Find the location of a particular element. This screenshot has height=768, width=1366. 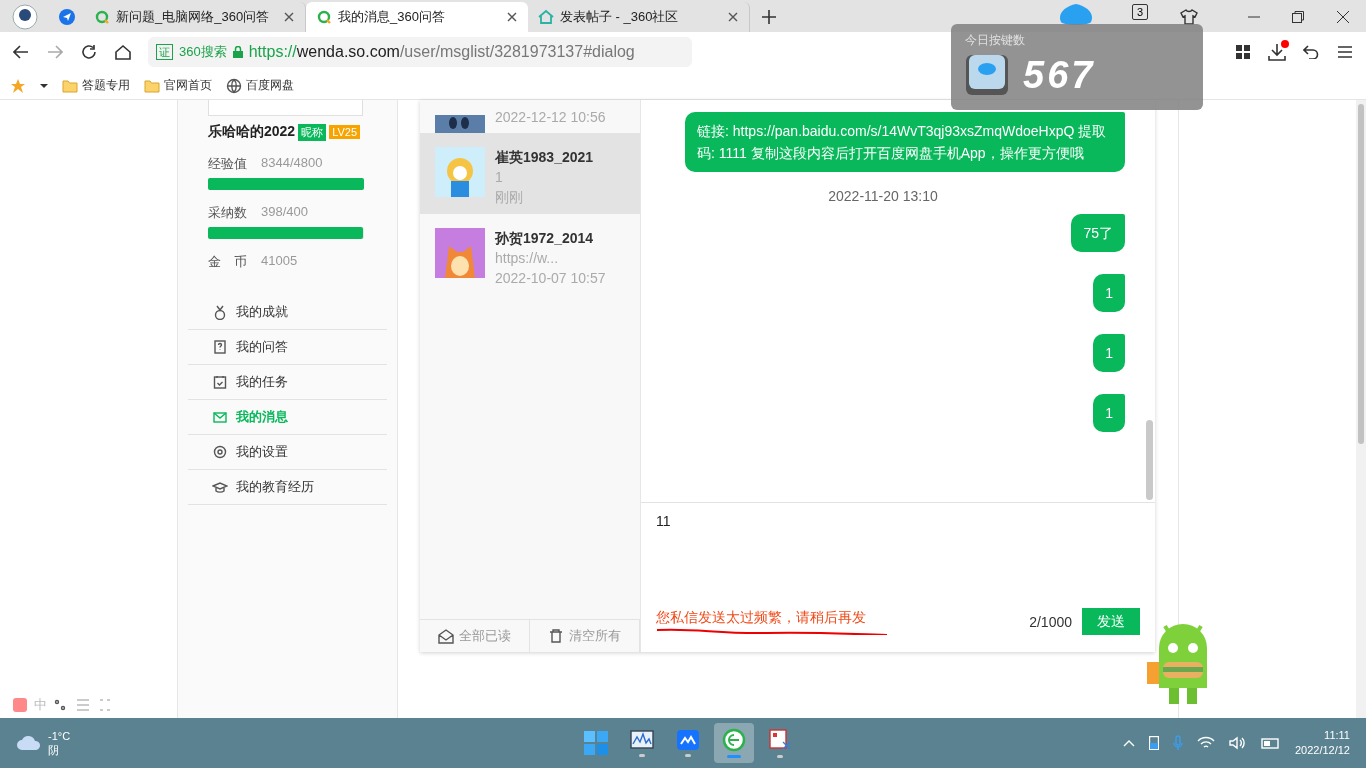

sogou-logo-icon is located at coordinates (20, 705).